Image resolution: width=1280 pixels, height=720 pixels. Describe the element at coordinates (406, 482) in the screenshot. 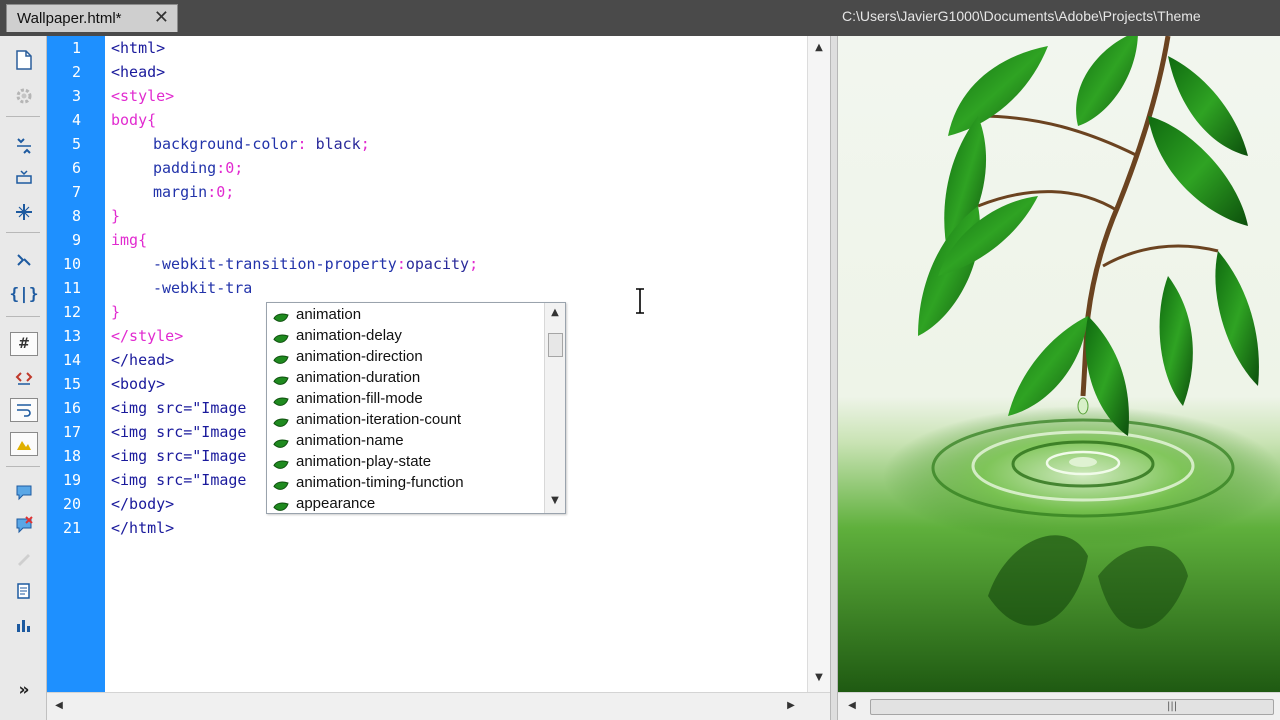

I see `code-hint-item: animation-timing-function` at that location.